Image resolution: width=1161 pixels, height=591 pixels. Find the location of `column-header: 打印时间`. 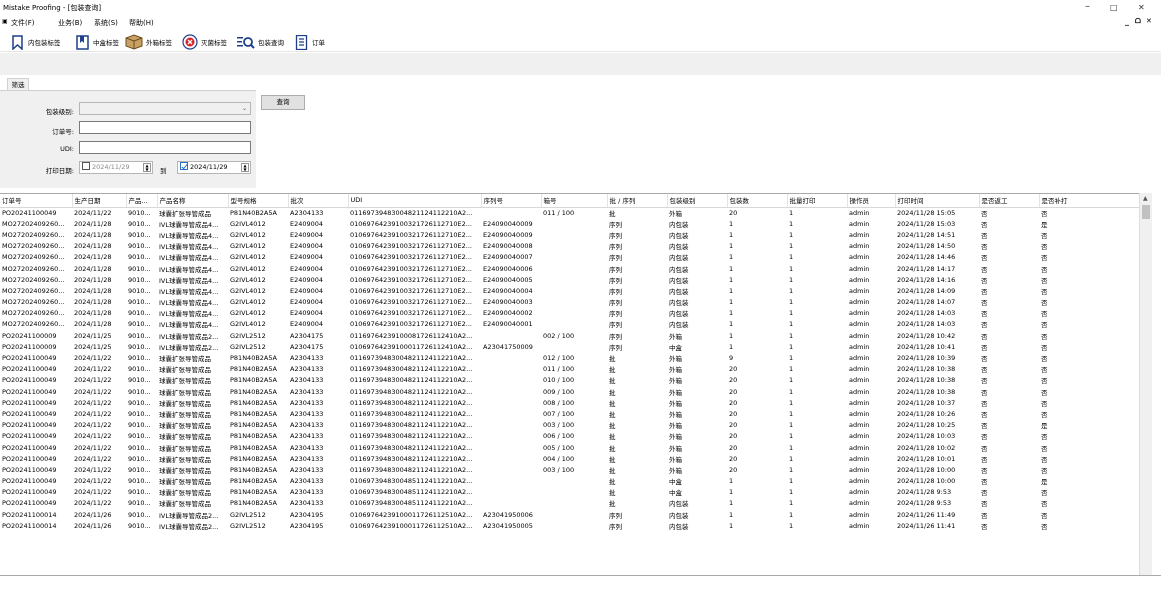

column-header: 打印时间 is located at coordinates (937, 201).